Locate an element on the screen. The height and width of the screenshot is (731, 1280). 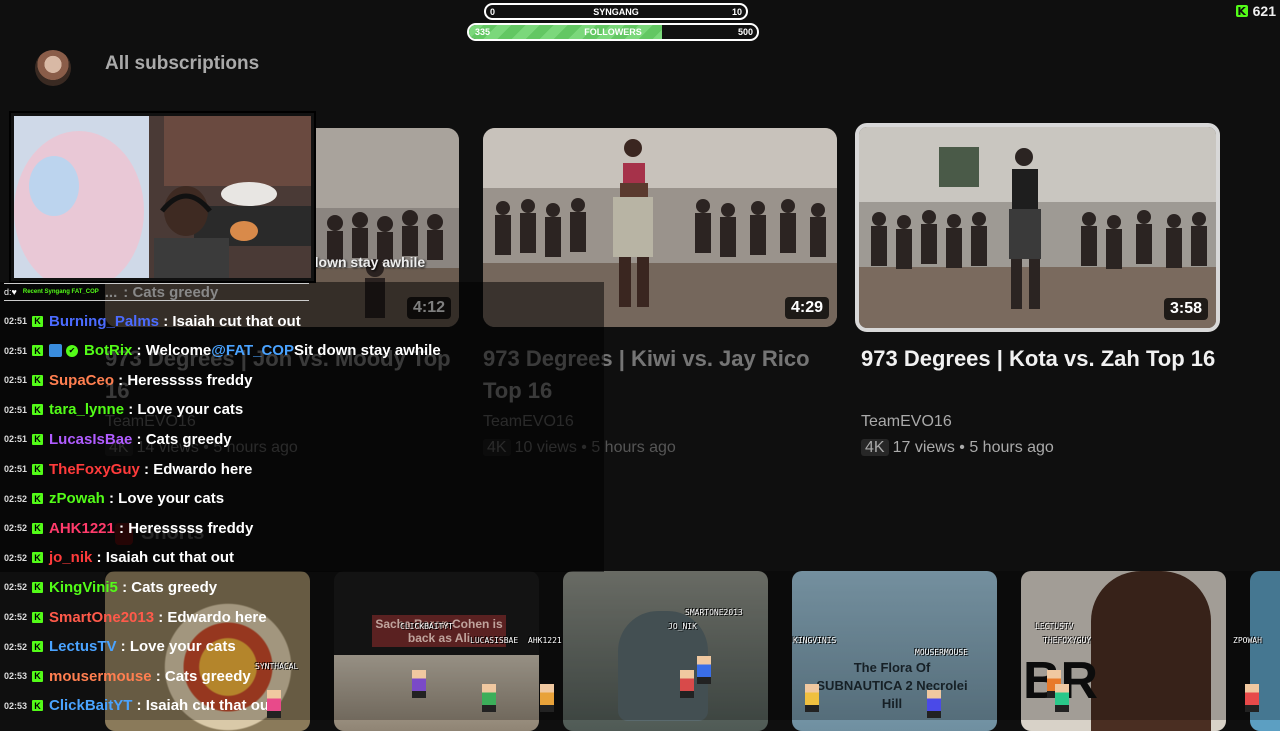
chat-username: jo_nik is located at coordinates (70, 557).